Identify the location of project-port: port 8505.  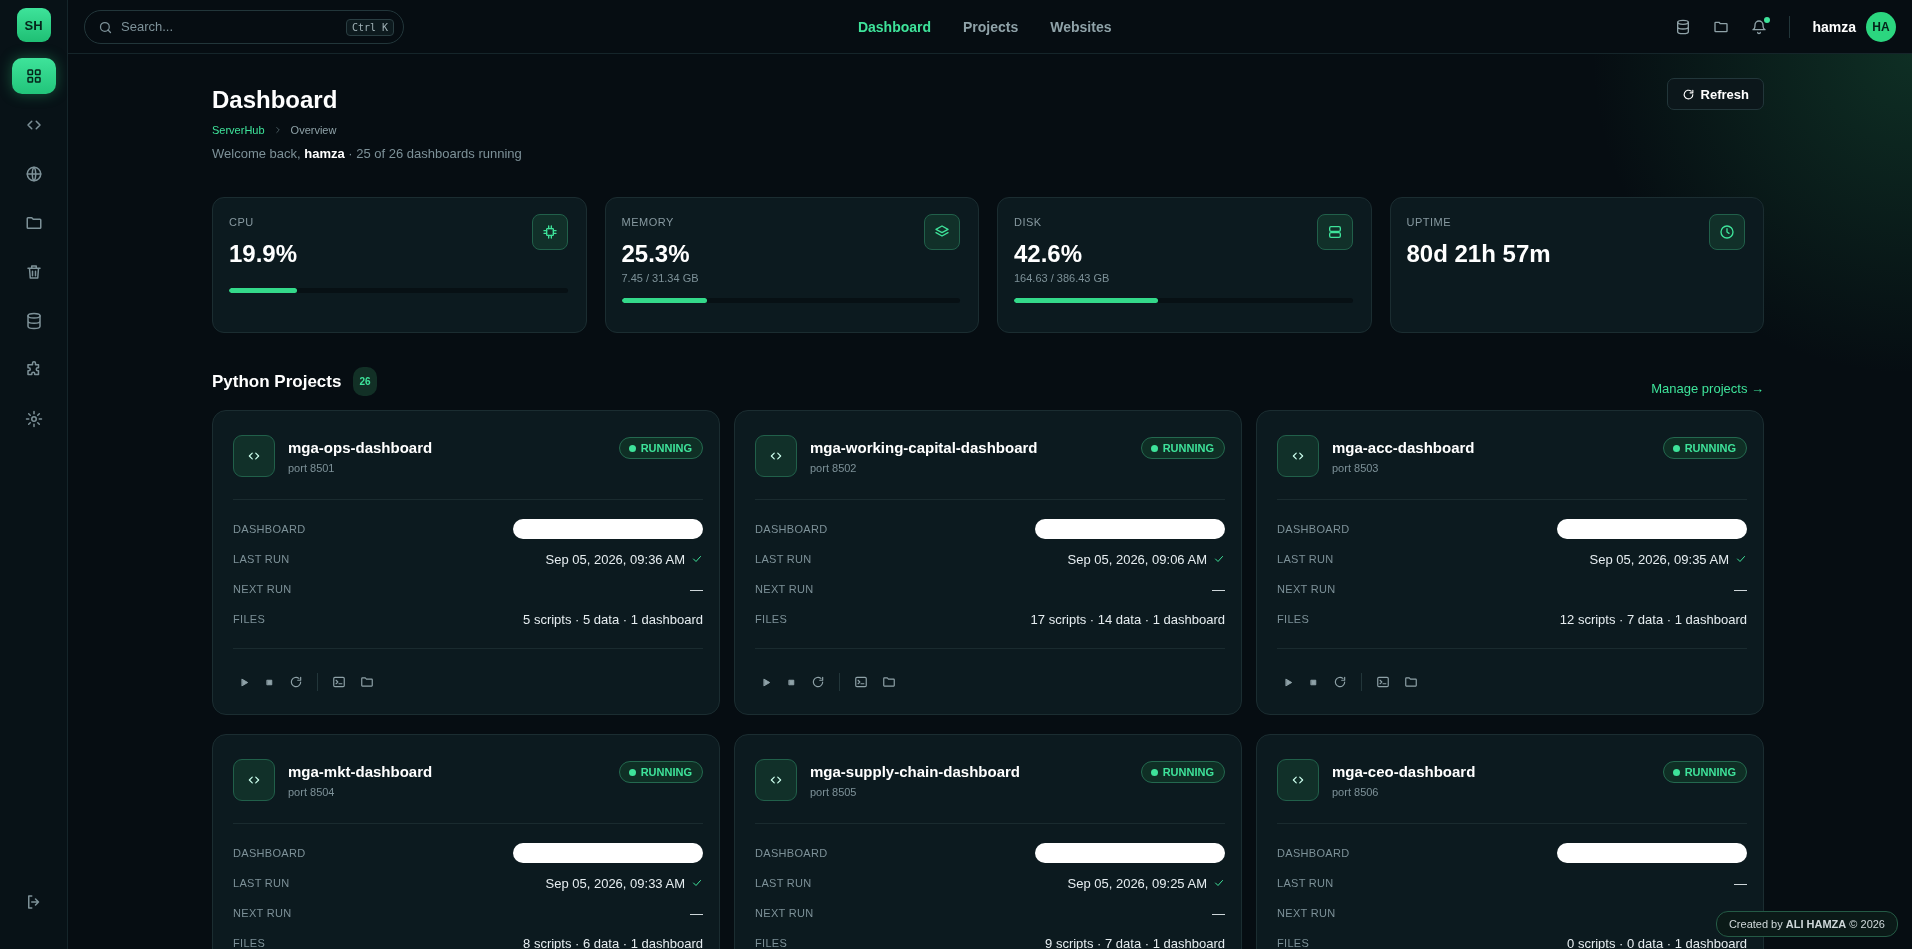
(834, 792).